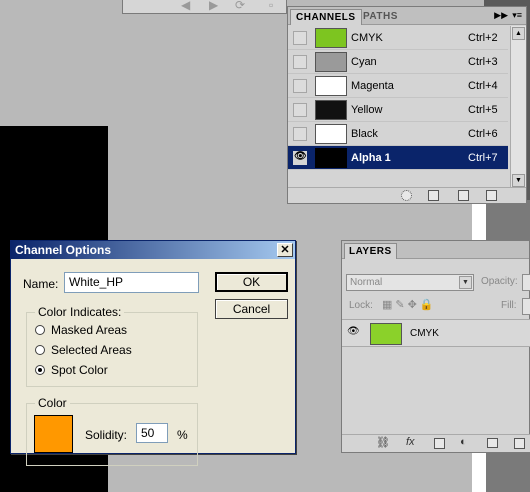  Describe the element at coordinates (371, 158) in the screenshot. I see `channel-name: Alpha 1` at that location.